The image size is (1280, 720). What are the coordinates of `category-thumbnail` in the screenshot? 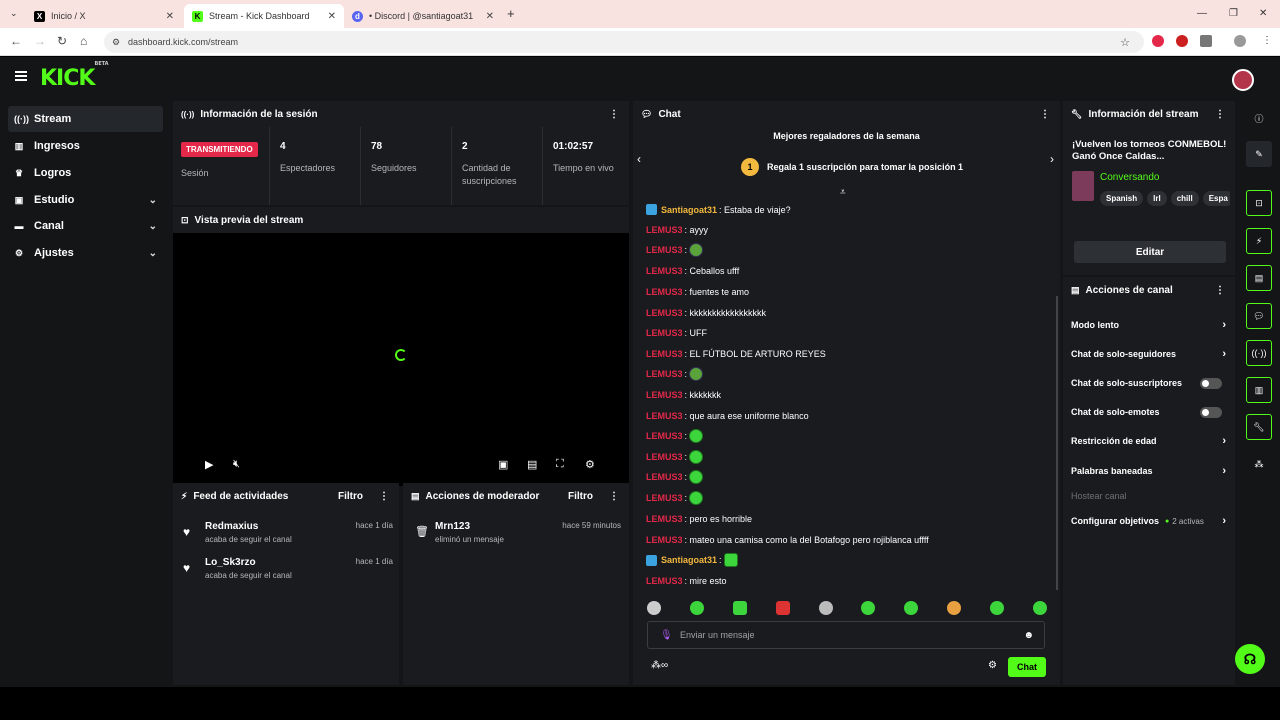 It's located at (1083, 186).